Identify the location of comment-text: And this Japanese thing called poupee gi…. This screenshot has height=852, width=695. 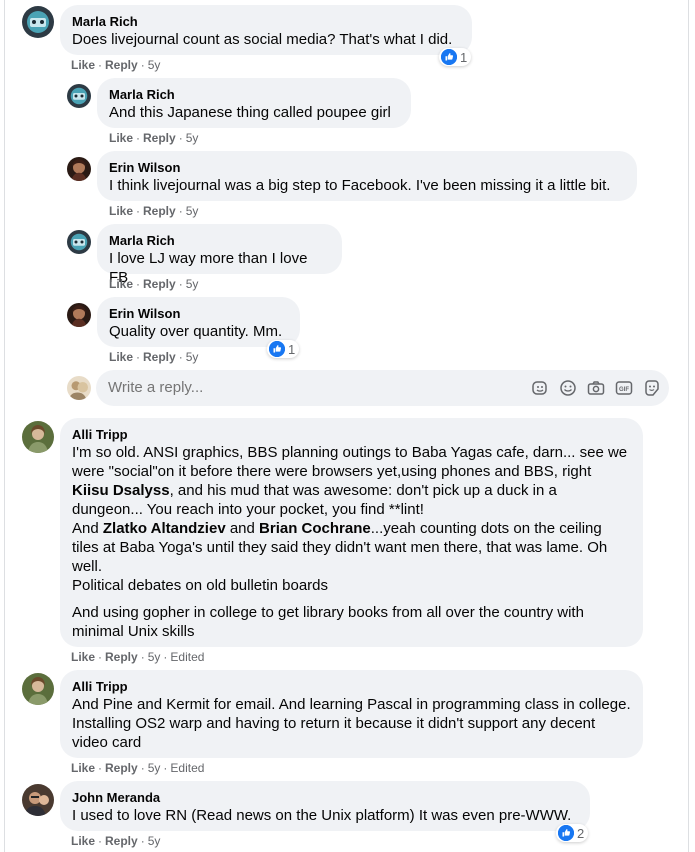
(250, 112).